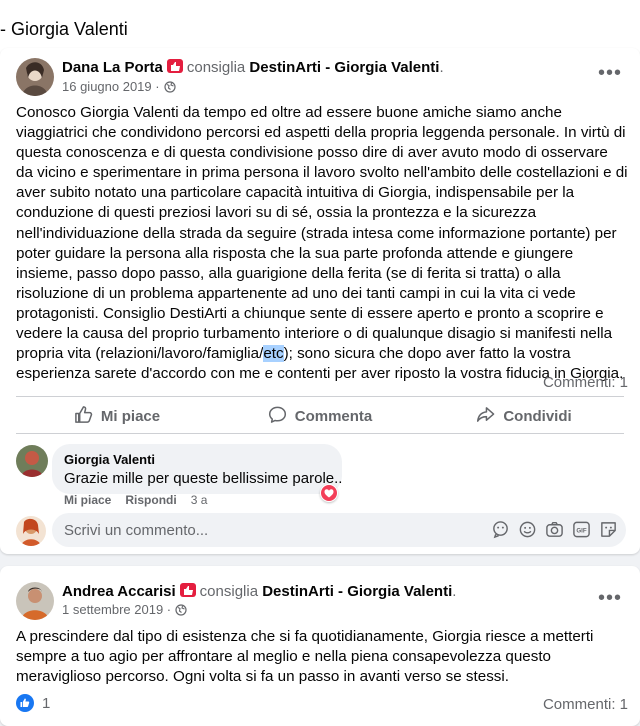 This screenshot has width=640, height=726. I want to click on reactions-summary: 1, so click(33, 703).